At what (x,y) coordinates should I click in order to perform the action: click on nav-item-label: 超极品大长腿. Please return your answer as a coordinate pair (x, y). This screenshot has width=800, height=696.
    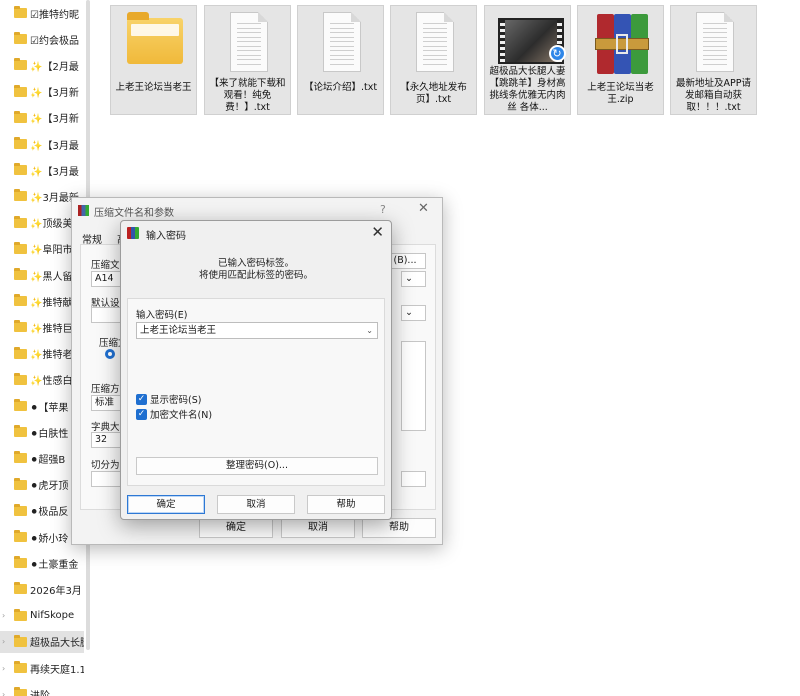
    Looking at the image, I should click on (57, 644).